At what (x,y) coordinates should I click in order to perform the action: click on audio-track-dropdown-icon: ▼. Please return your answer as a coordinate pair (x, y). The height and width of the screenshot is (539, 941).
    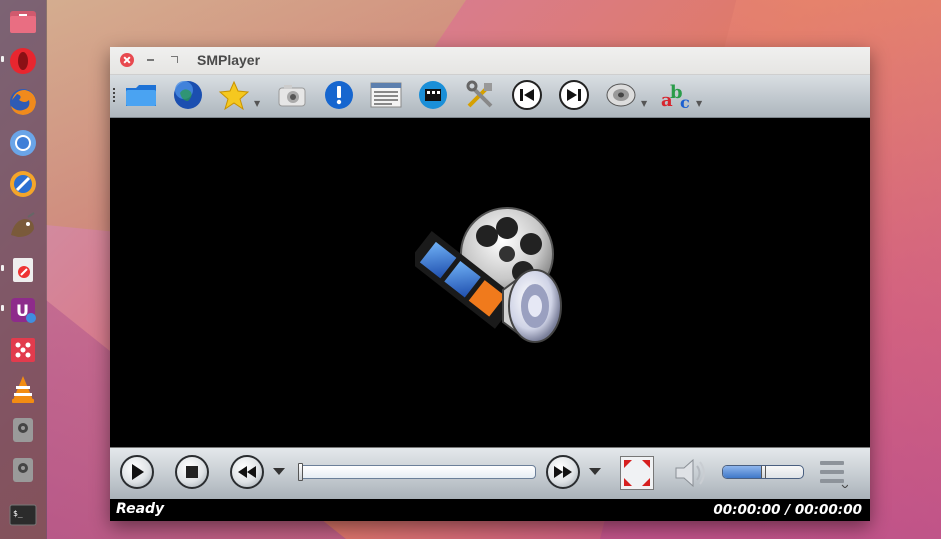
    Looking at the image, I should click on (644, 103).